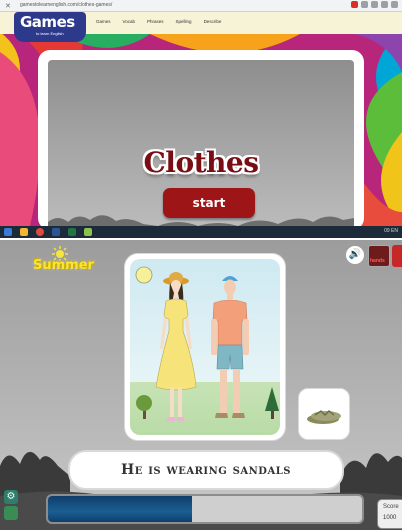 This screenshot has height=530, width=402. Describe the element at coordinates (63, 265) in the screenshot. I see `theme-label-summer: Summer` at that location.